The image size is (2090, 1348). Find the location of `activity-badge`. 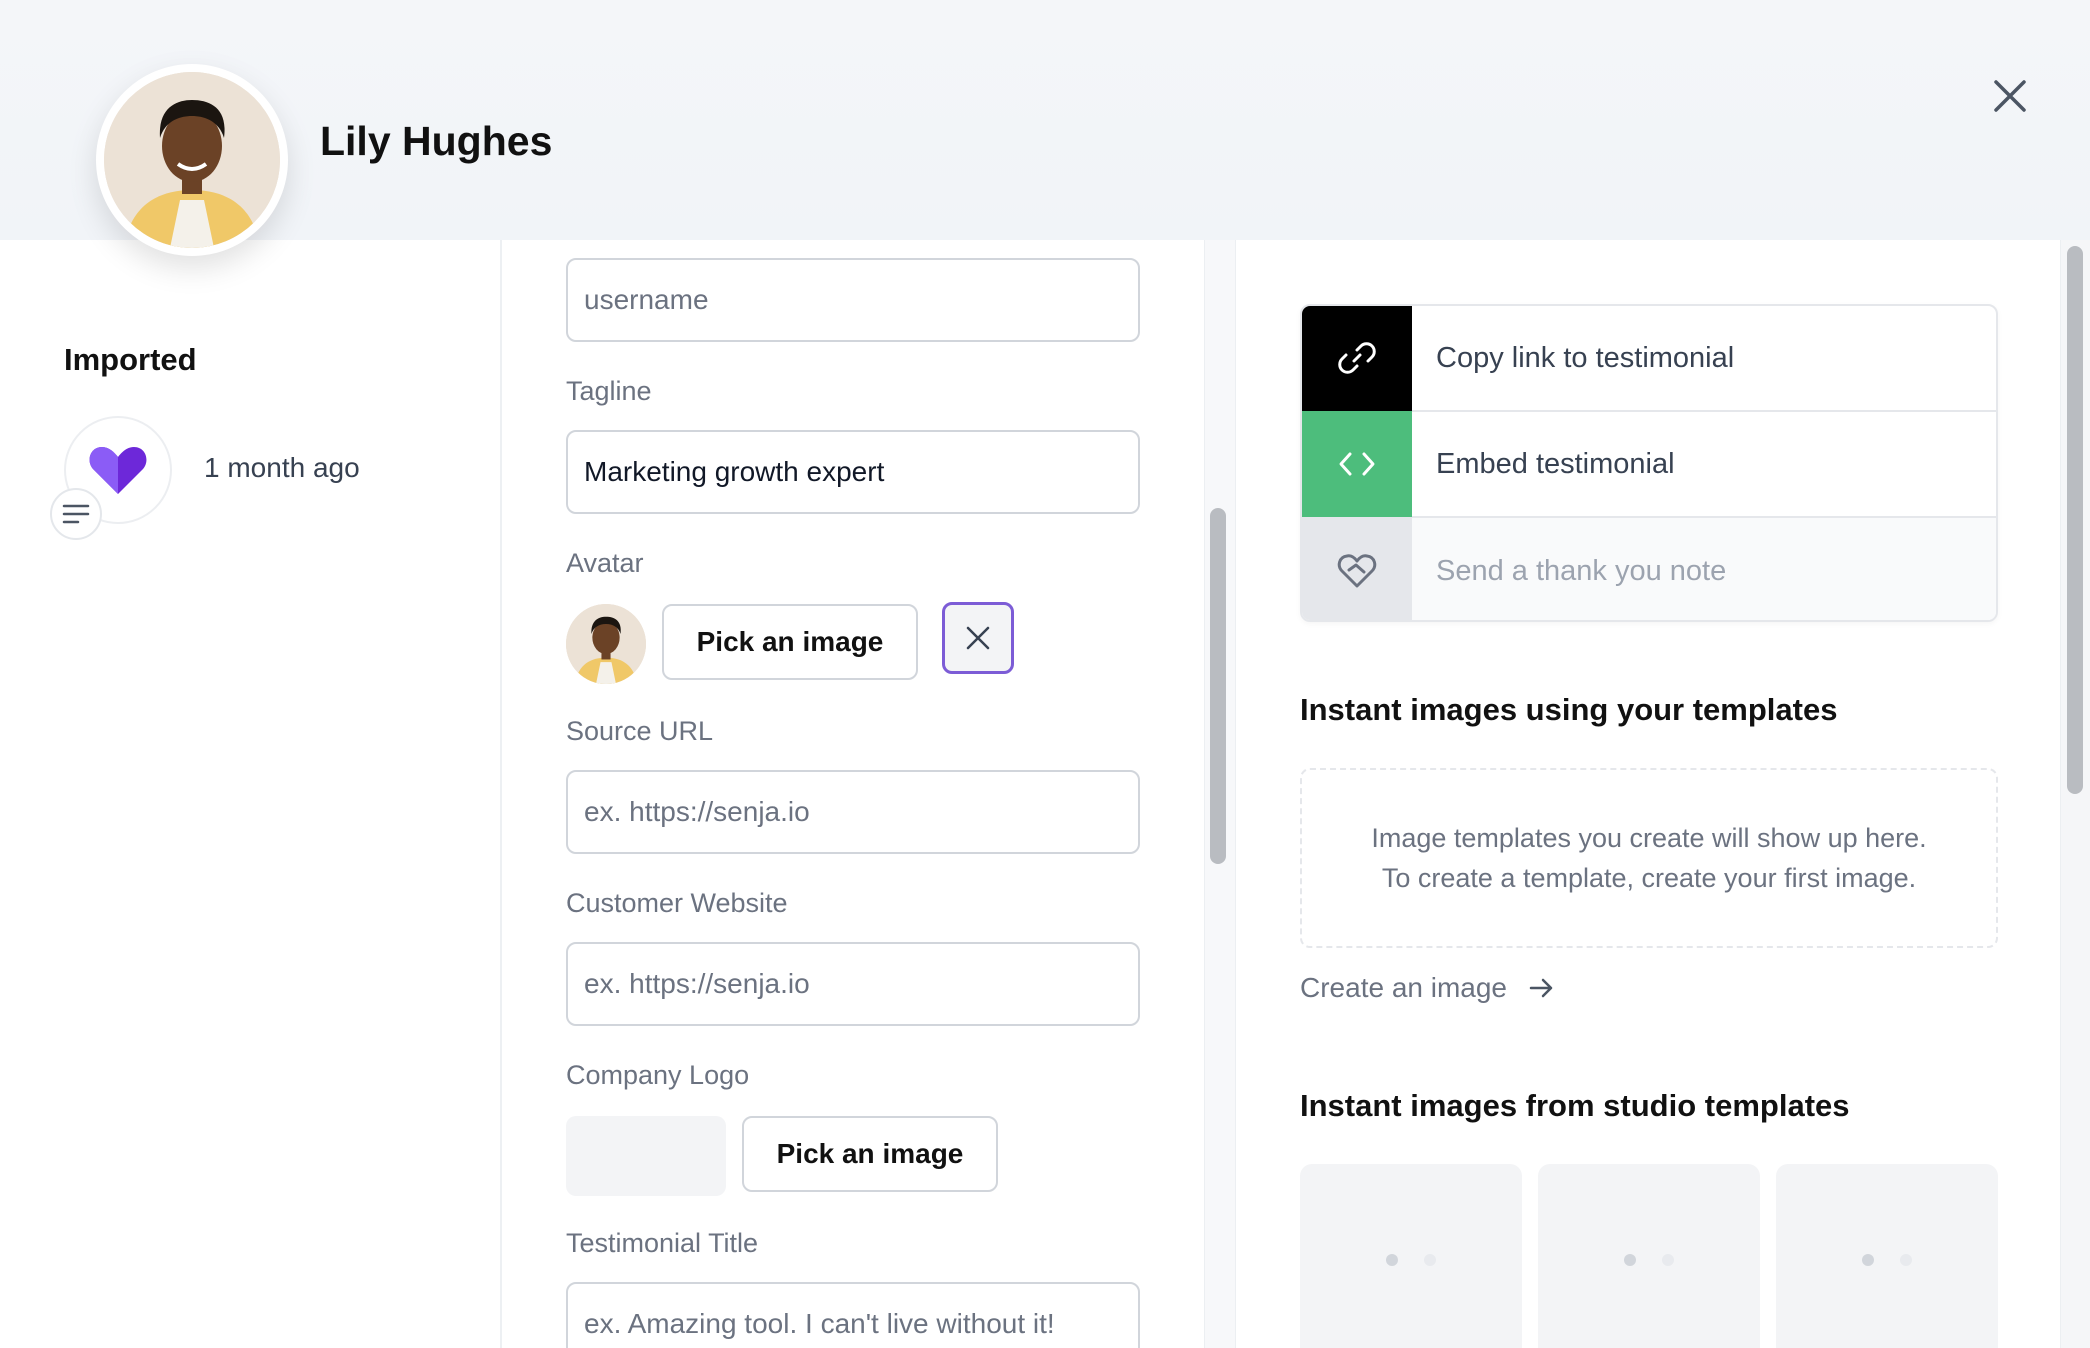

activity-badge is located at coordinates (76, 514).